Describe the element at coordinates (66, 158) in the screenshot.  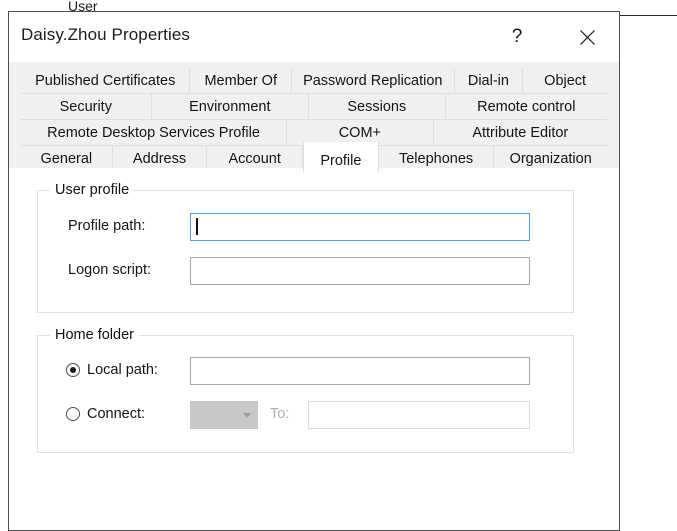
I see `tab-label: General` at that location.